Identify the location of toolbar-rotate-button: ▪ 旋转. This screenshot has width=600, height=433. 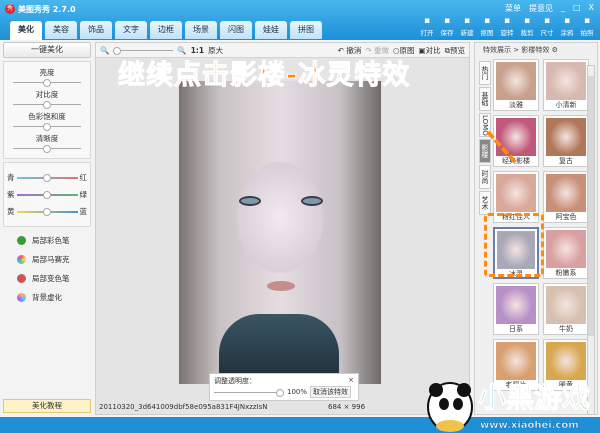
(507, 26).